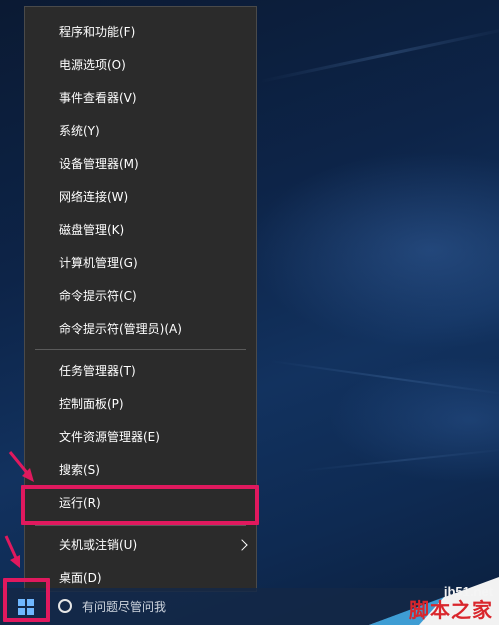 The image size is (499, 625). I want to click on menu-item-label: 命令提示符(管理员)(A), so click(120, 329).